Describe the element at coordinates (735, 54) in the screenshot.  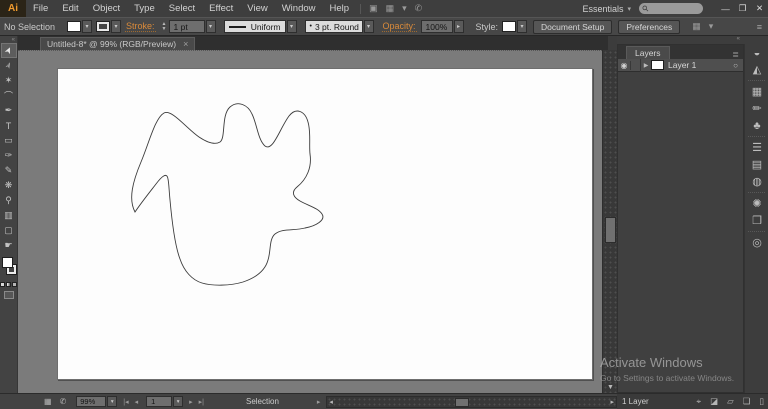
I see `layers-panel-menu-icon: ≣` at that location.